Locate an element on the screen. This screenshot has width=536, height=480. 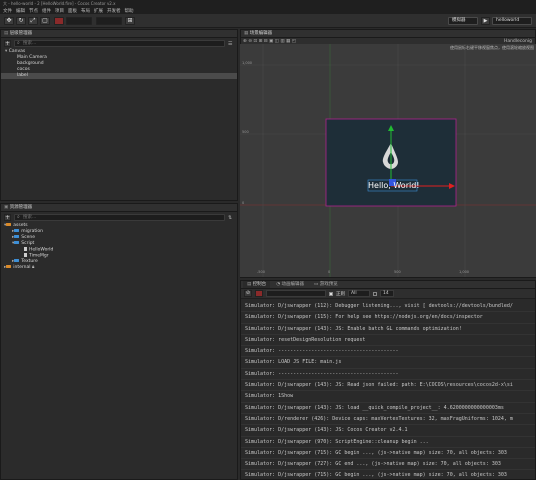
x-tick-label: 500 is located at coordinates (397, 272).